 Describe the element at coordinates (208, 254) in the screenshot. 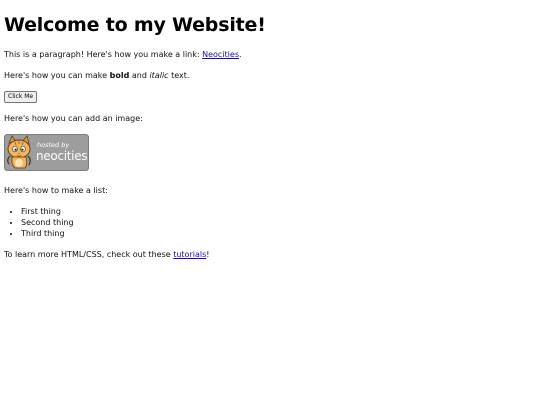

I see `footer-text-end: !` at that location.